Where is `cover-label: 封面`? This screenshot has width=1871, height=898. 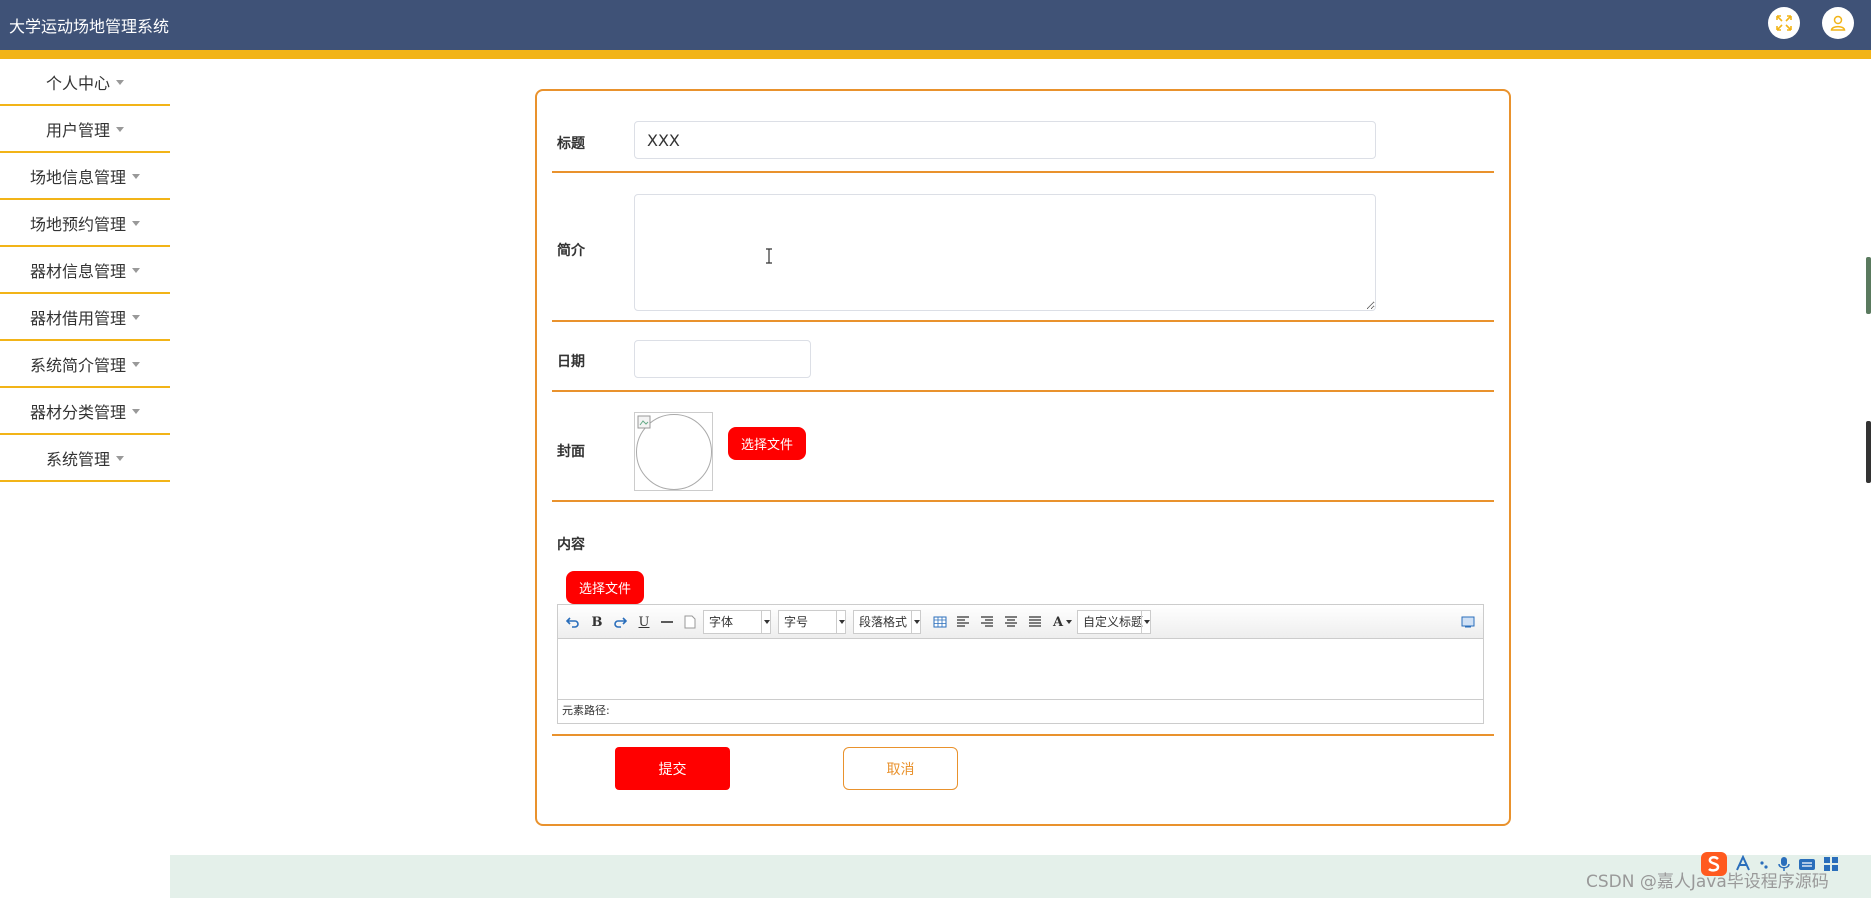 cover-label: 封面 is located at coordinates (571, 452).